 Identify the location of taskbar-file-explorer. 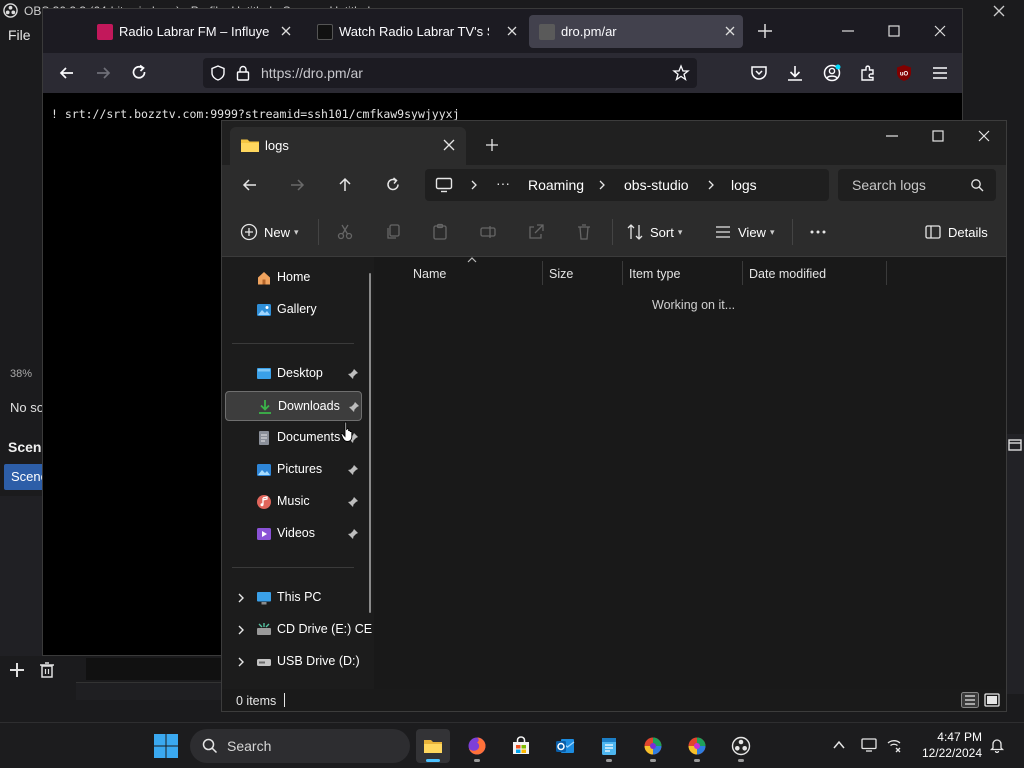
(433, 746).